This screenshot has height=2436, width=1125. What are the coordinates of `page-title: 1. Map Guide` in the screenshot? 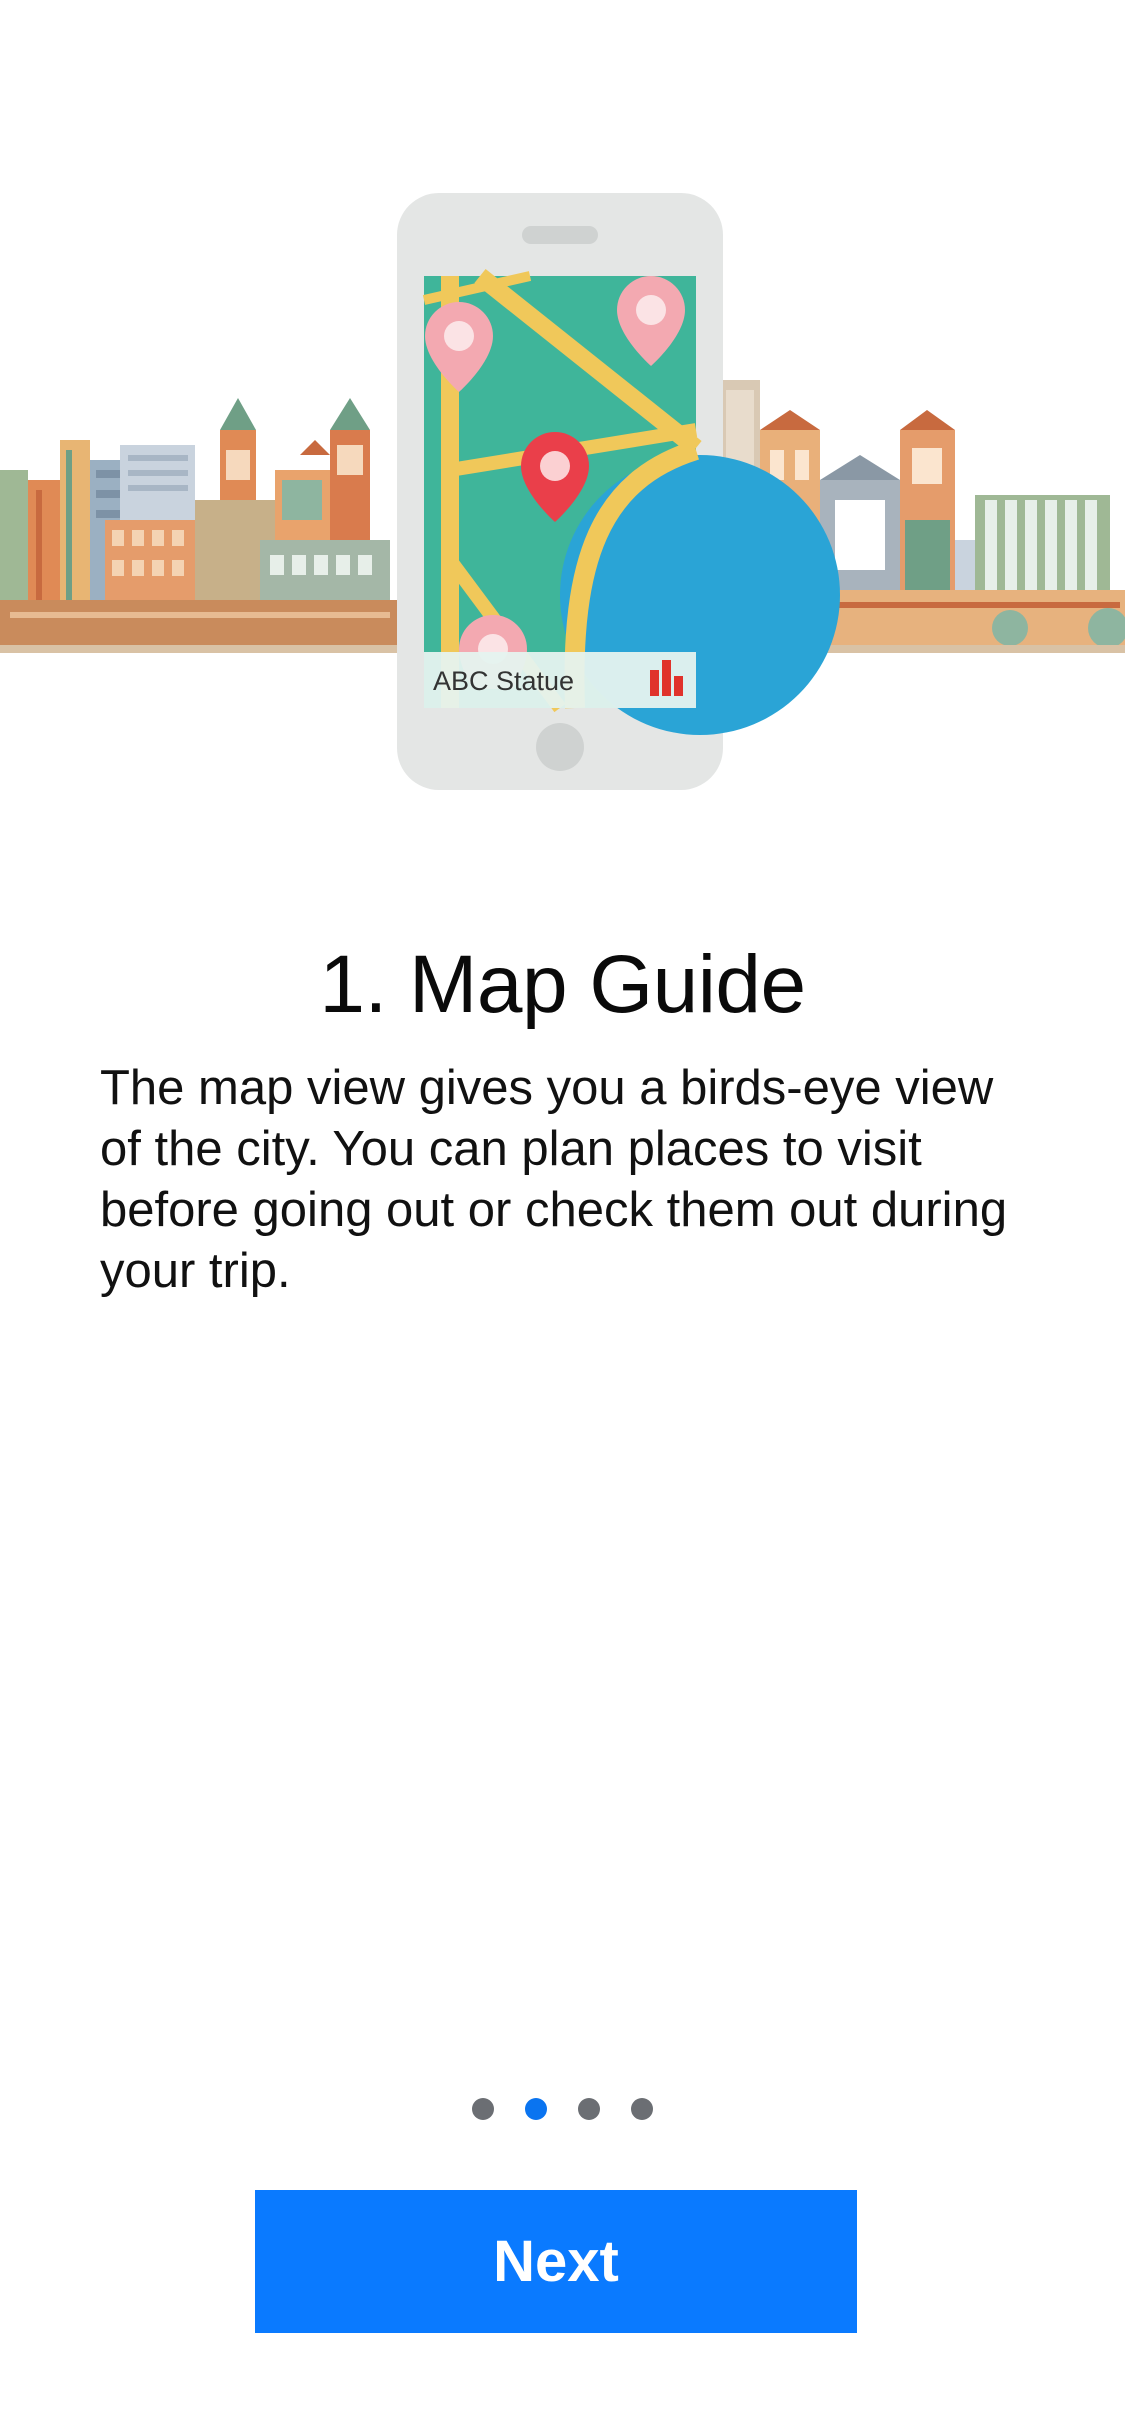 It's located at (562, 984).